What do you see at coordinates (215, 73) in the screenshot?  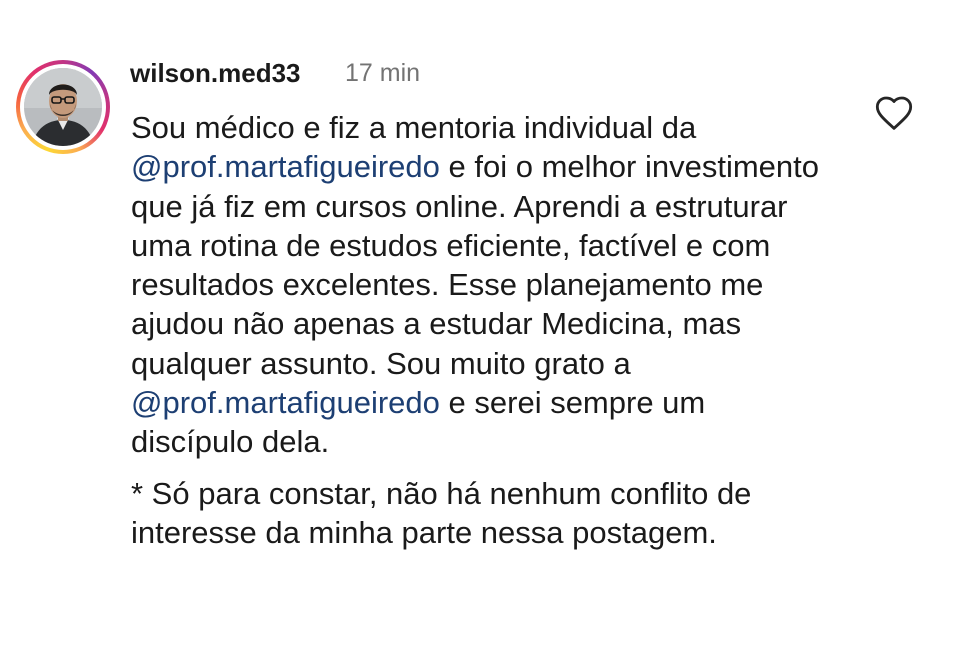 I see `comment-username: wilson.med33` at bounding box center [215, 73].